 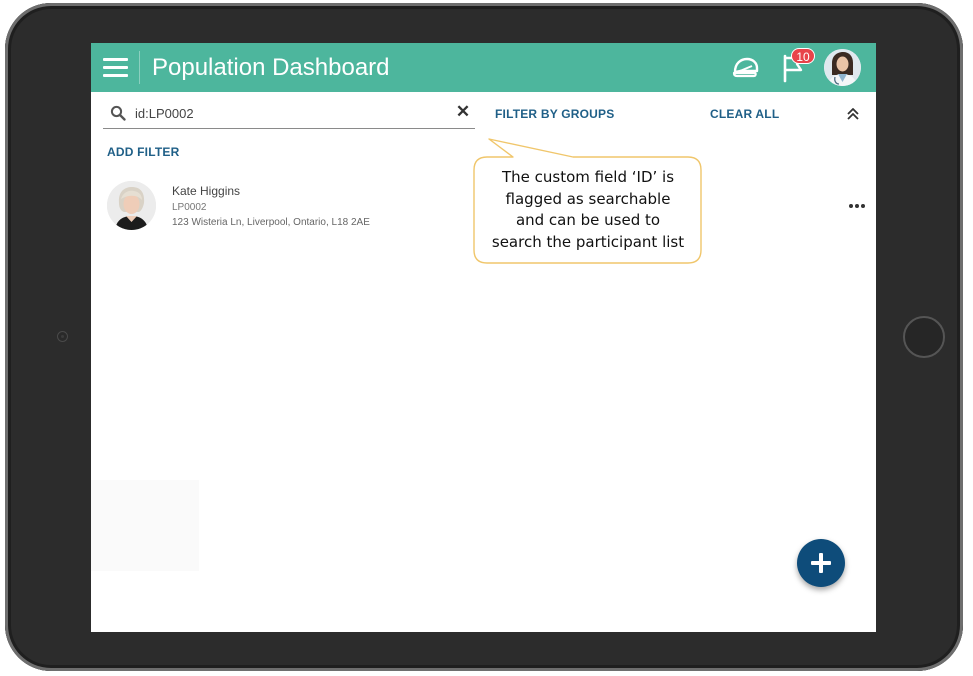 I want to click on chevron-double-up-icon, so click(x=853, y=114).